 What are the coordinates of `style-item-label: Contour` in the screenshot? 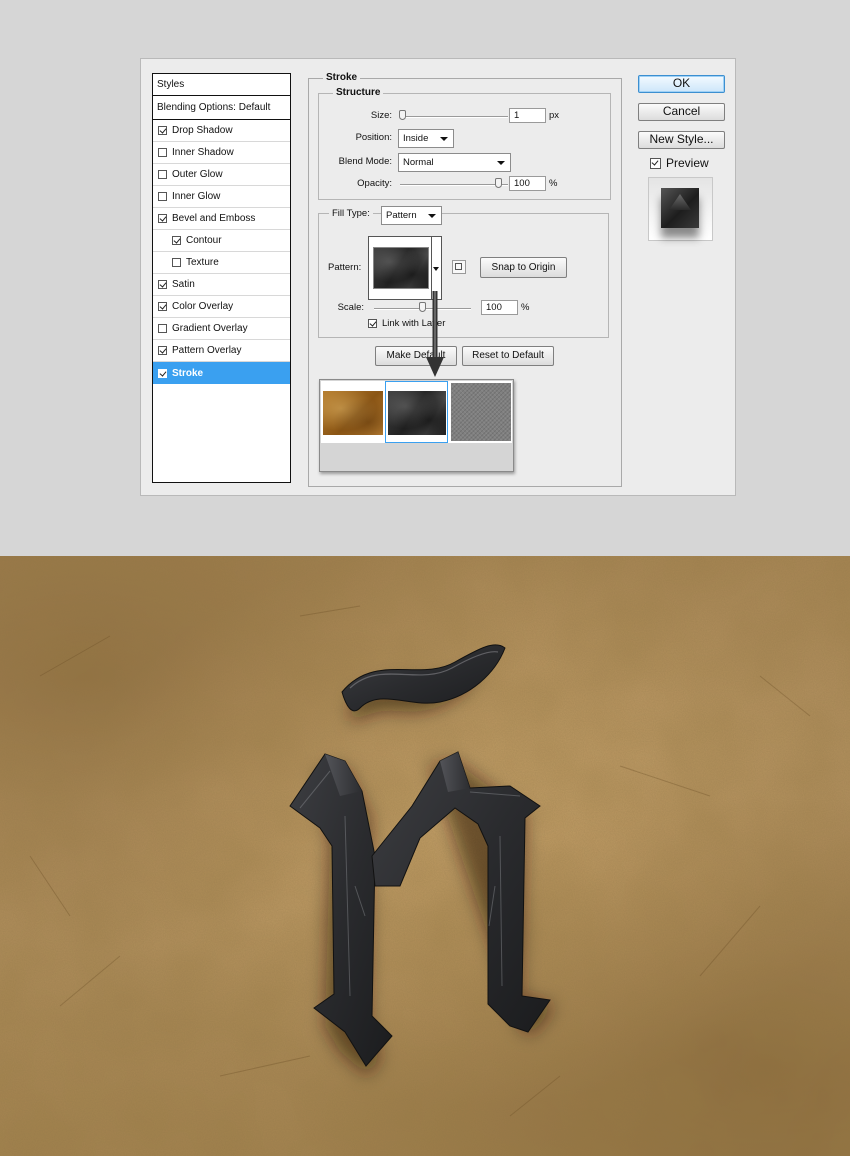 It's located at (204, 240).